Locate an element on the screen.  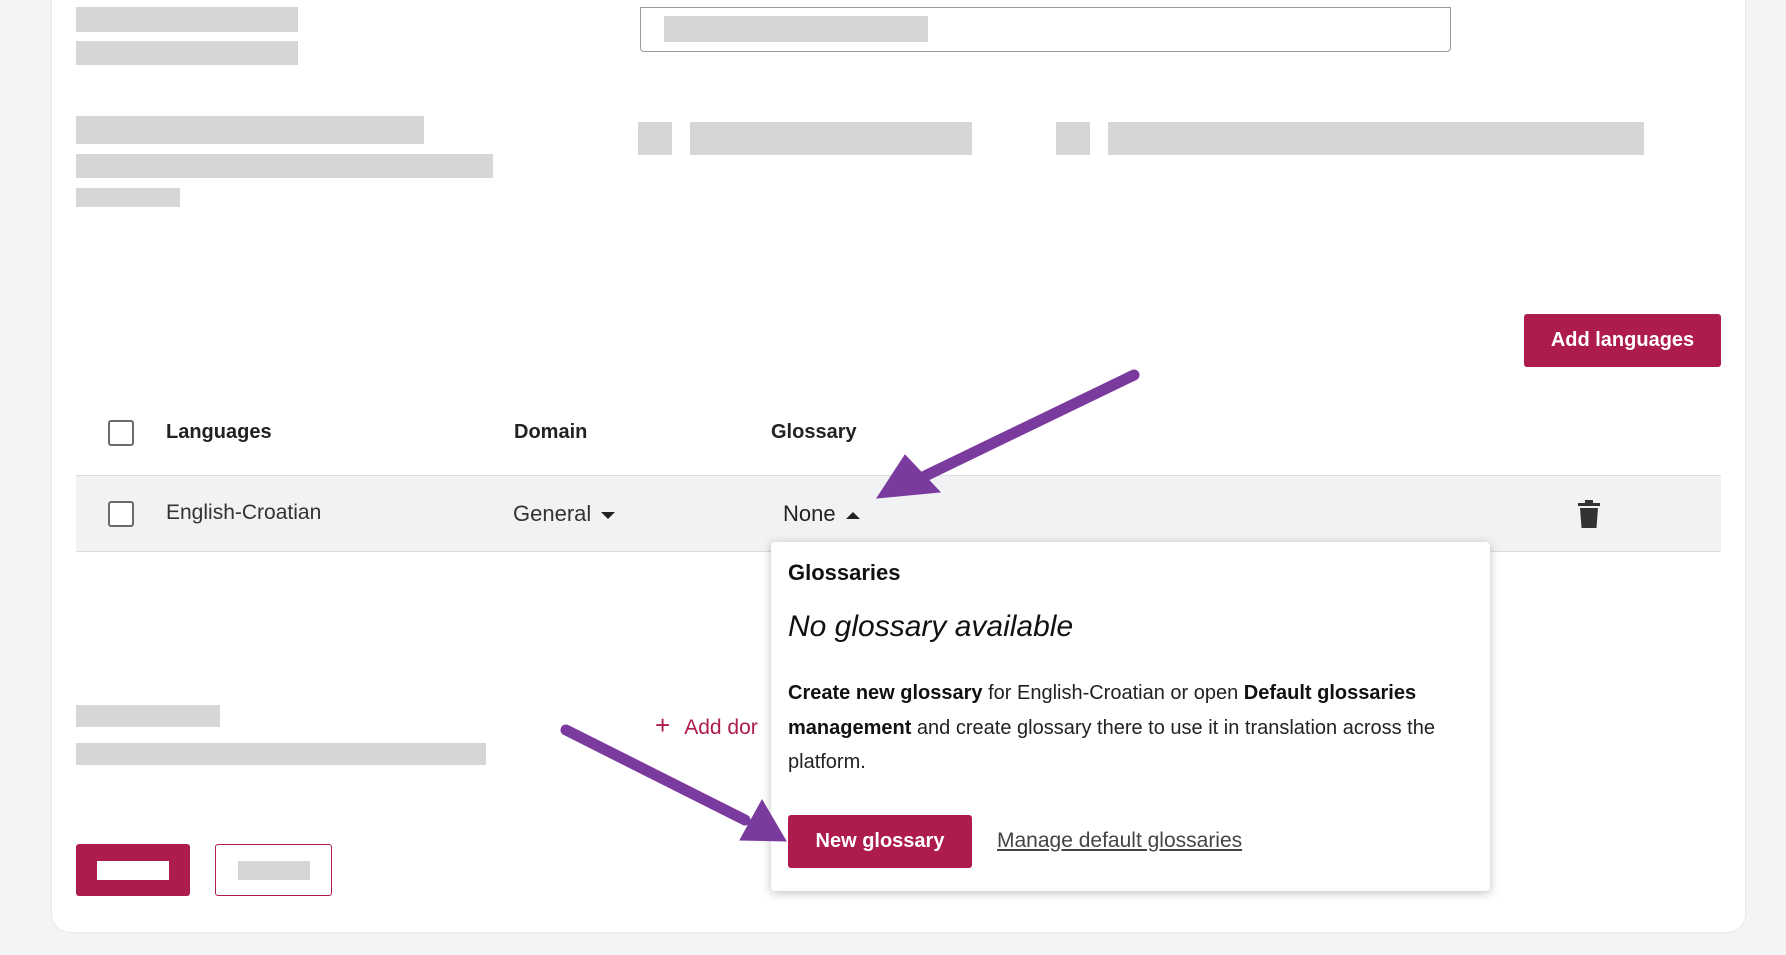
popover-title: Glossaries is located at coordinates (844, 572).